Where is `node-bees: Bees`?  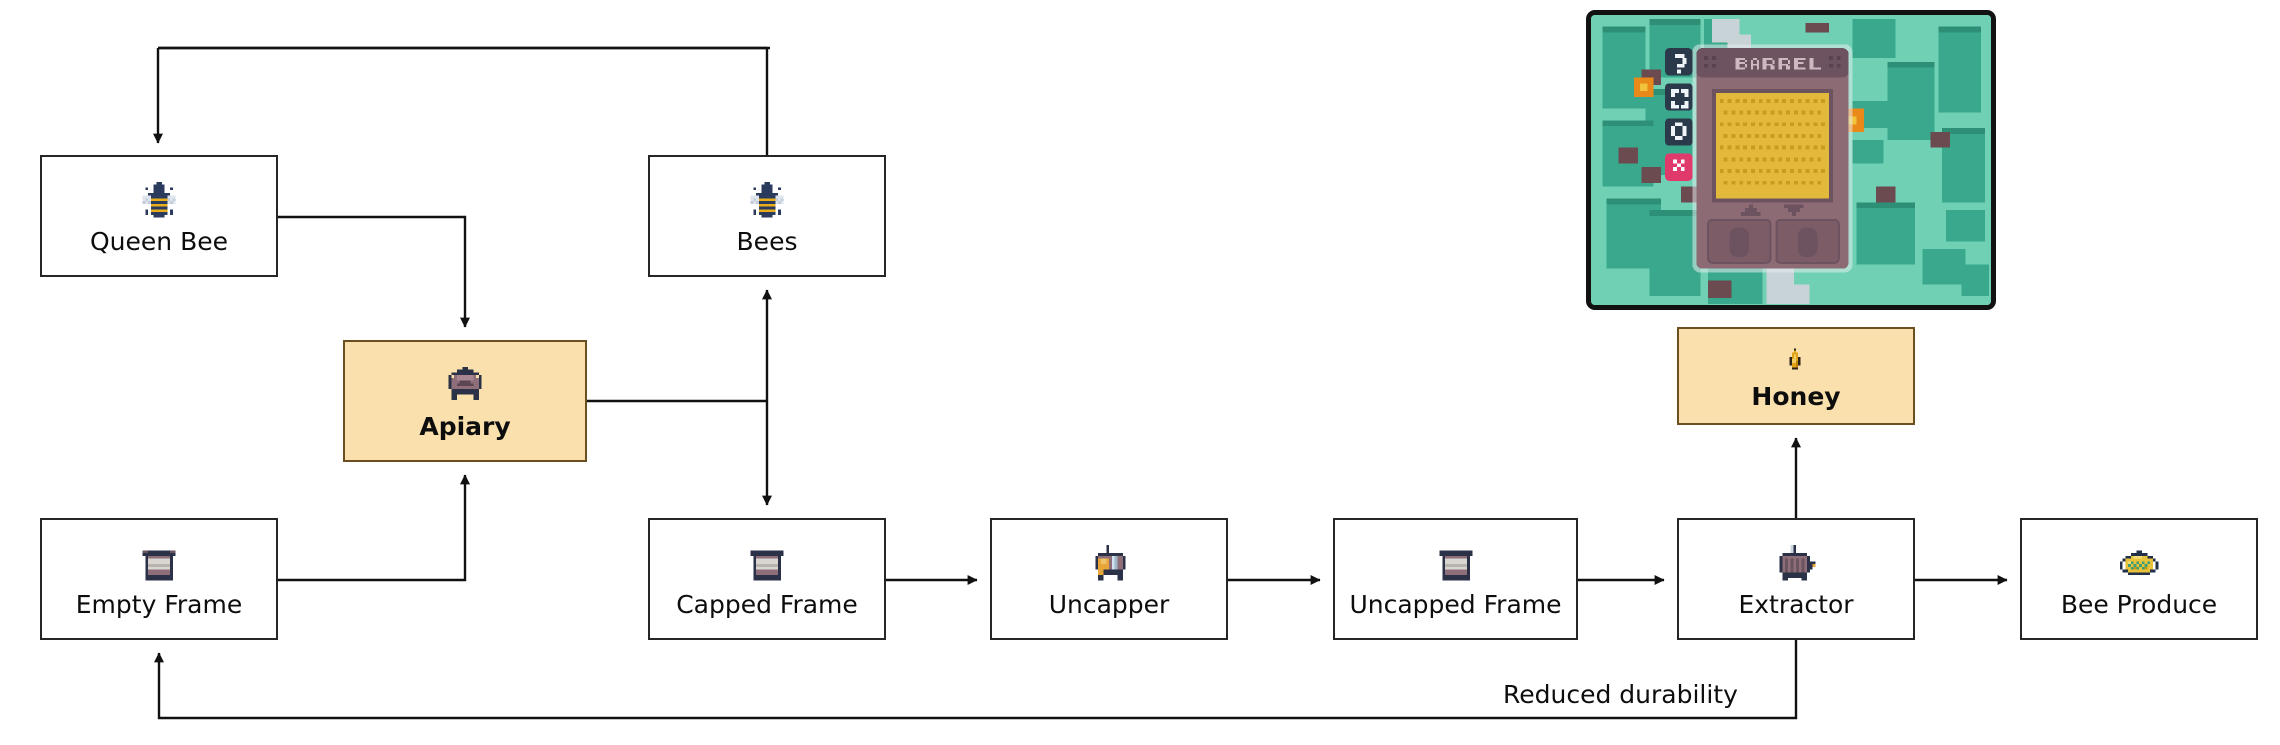
node-bees: Bees is located at coordinates (767, 216).